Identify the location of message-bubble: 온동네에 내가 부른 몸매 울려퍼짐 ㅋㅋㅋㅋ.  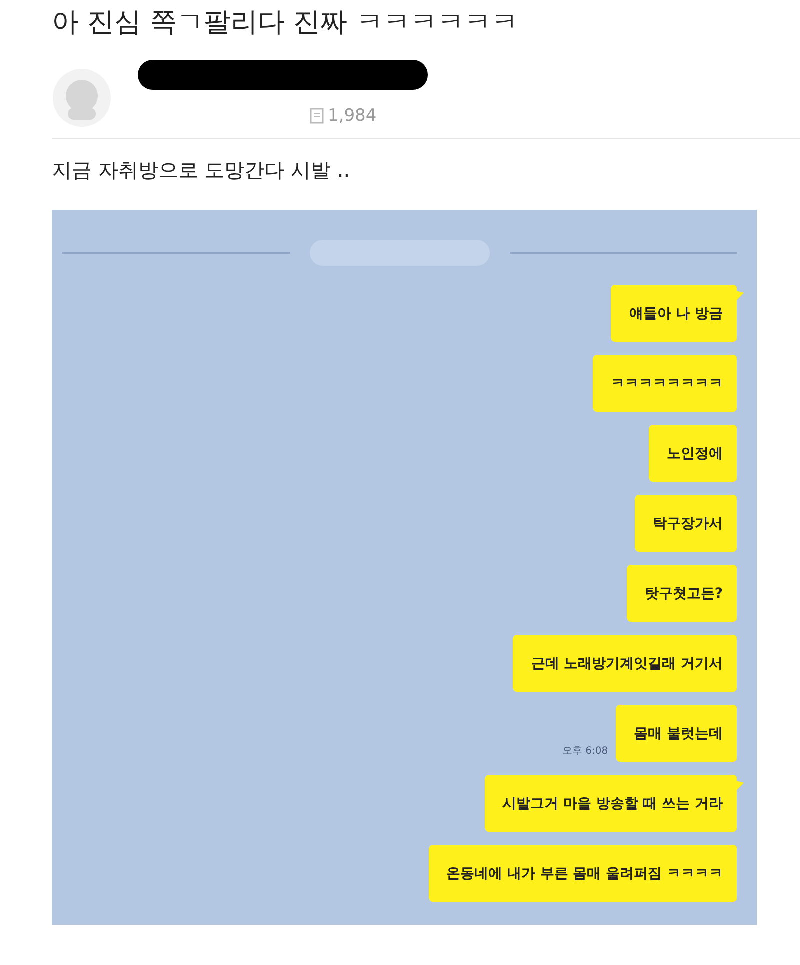
(582, 873).